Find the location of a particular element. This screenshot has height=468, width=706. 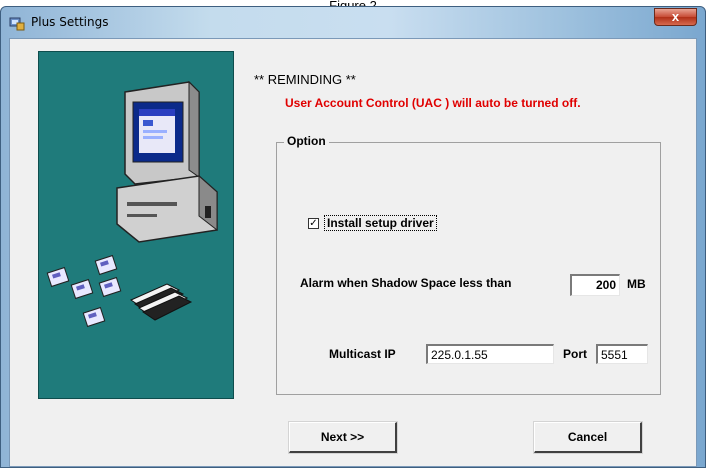

multicast-ip-label: Multicast IP is located at coordinates (362, 354).